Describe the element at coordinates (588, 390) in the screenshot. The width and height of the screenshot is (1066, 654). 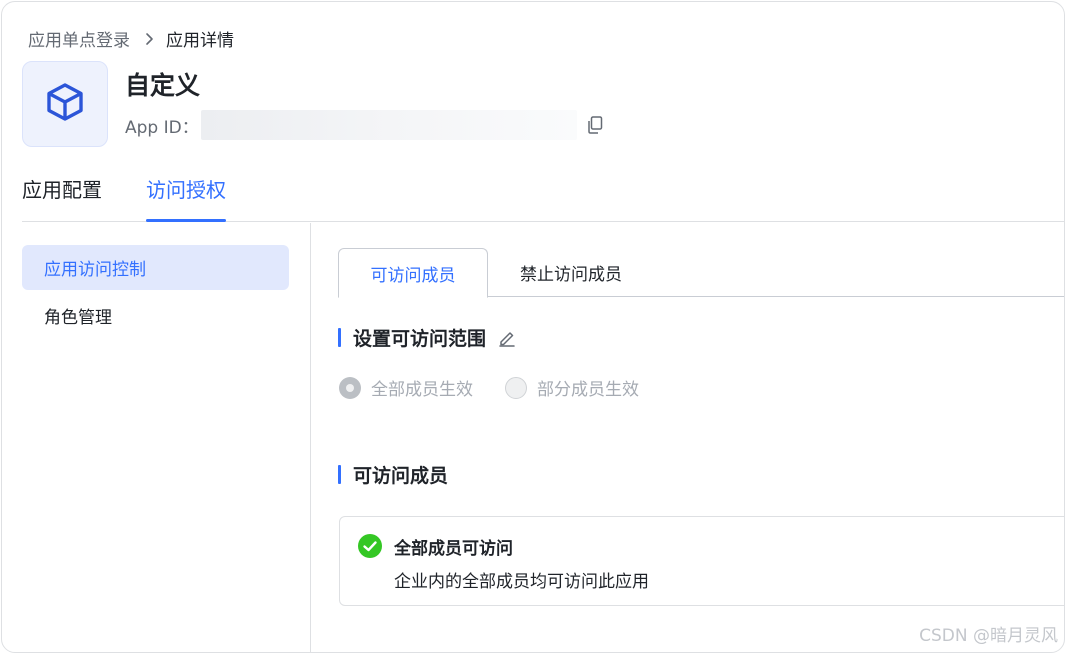
I see `radio-partial-members-label: 部分成员生效` at that location.